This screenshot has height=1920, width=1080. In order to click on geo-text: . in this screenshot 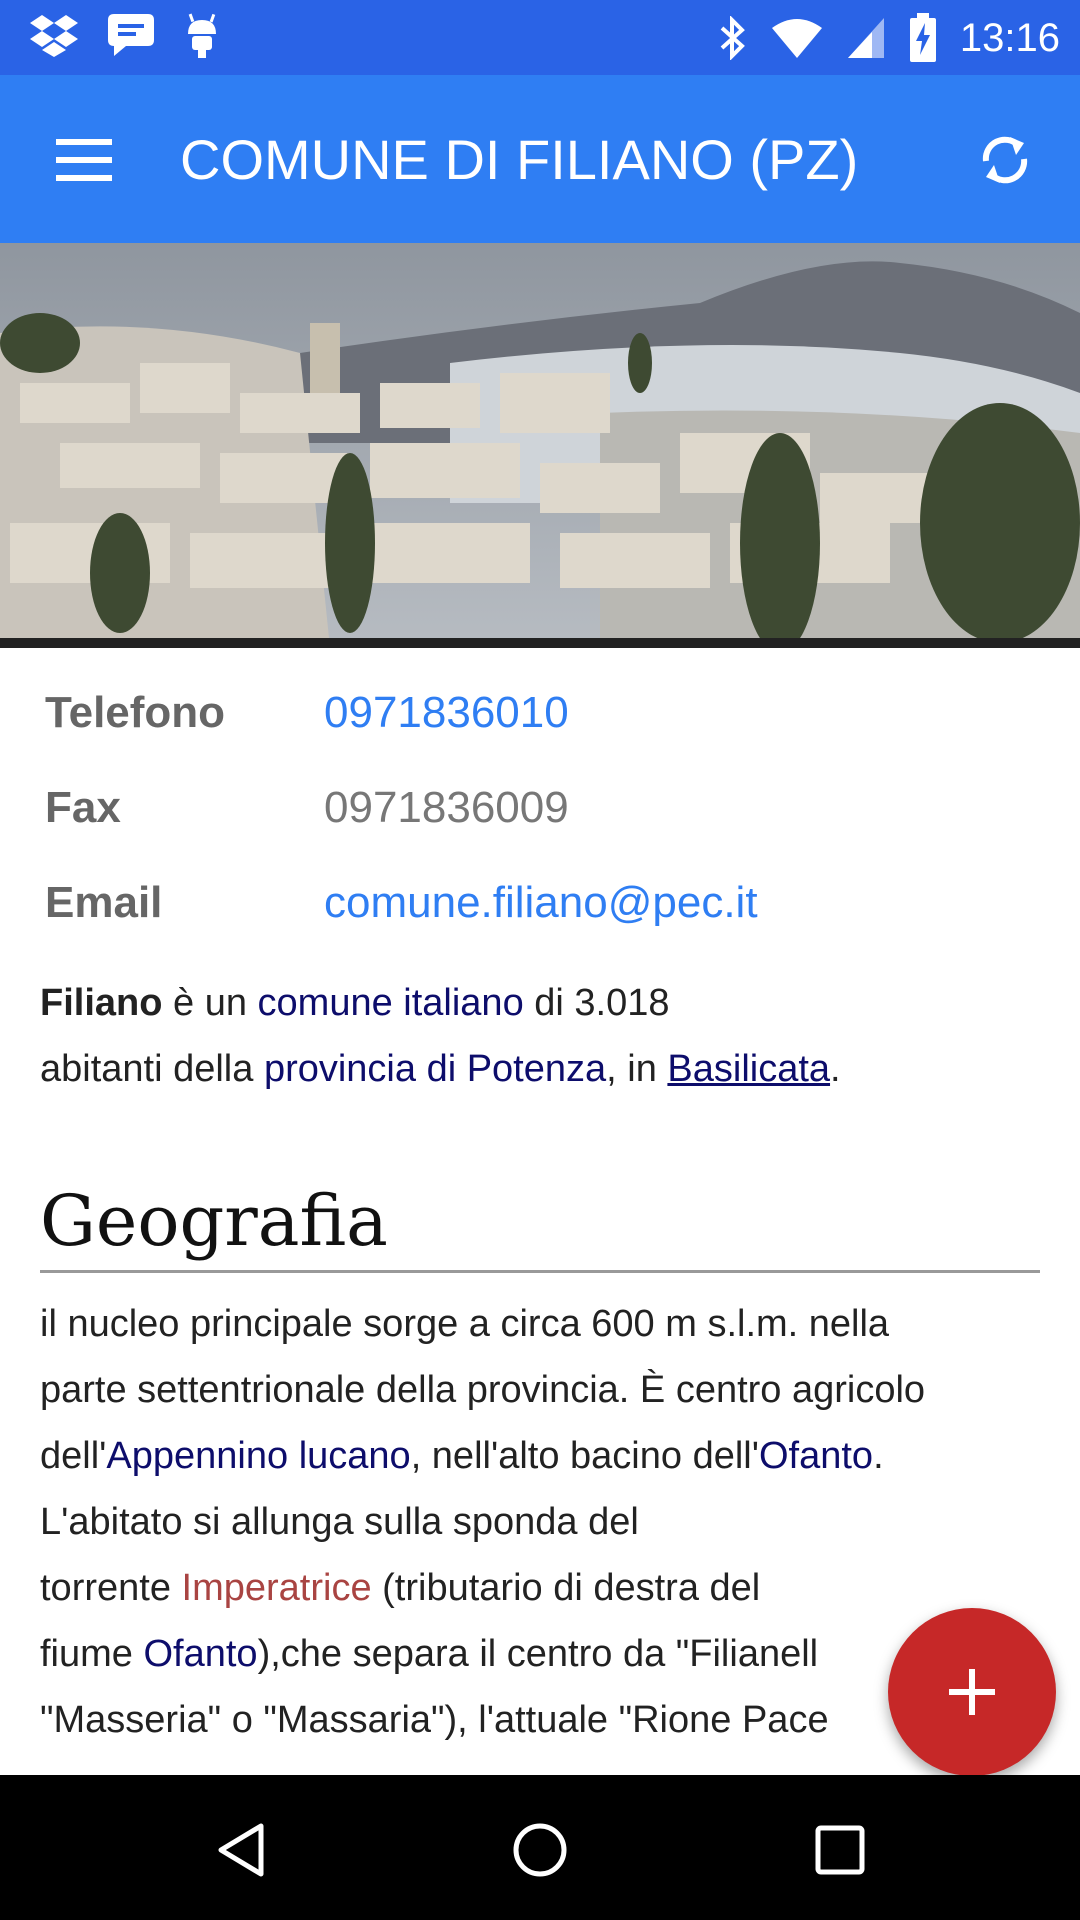, I will do `click(878, 1456)`.